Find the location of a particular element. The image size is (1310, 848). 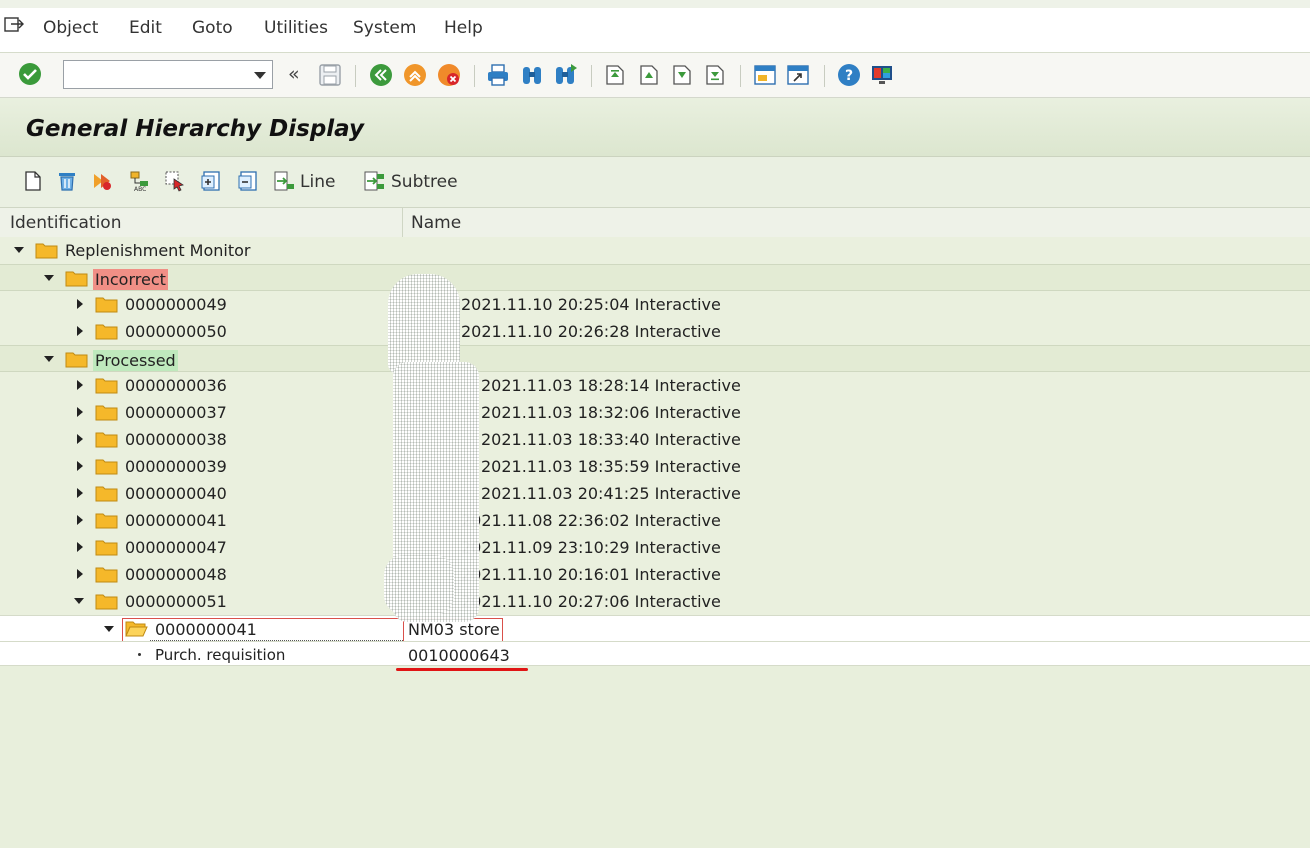

tree-label-processed: Processed is located at coordinates (135, 360).